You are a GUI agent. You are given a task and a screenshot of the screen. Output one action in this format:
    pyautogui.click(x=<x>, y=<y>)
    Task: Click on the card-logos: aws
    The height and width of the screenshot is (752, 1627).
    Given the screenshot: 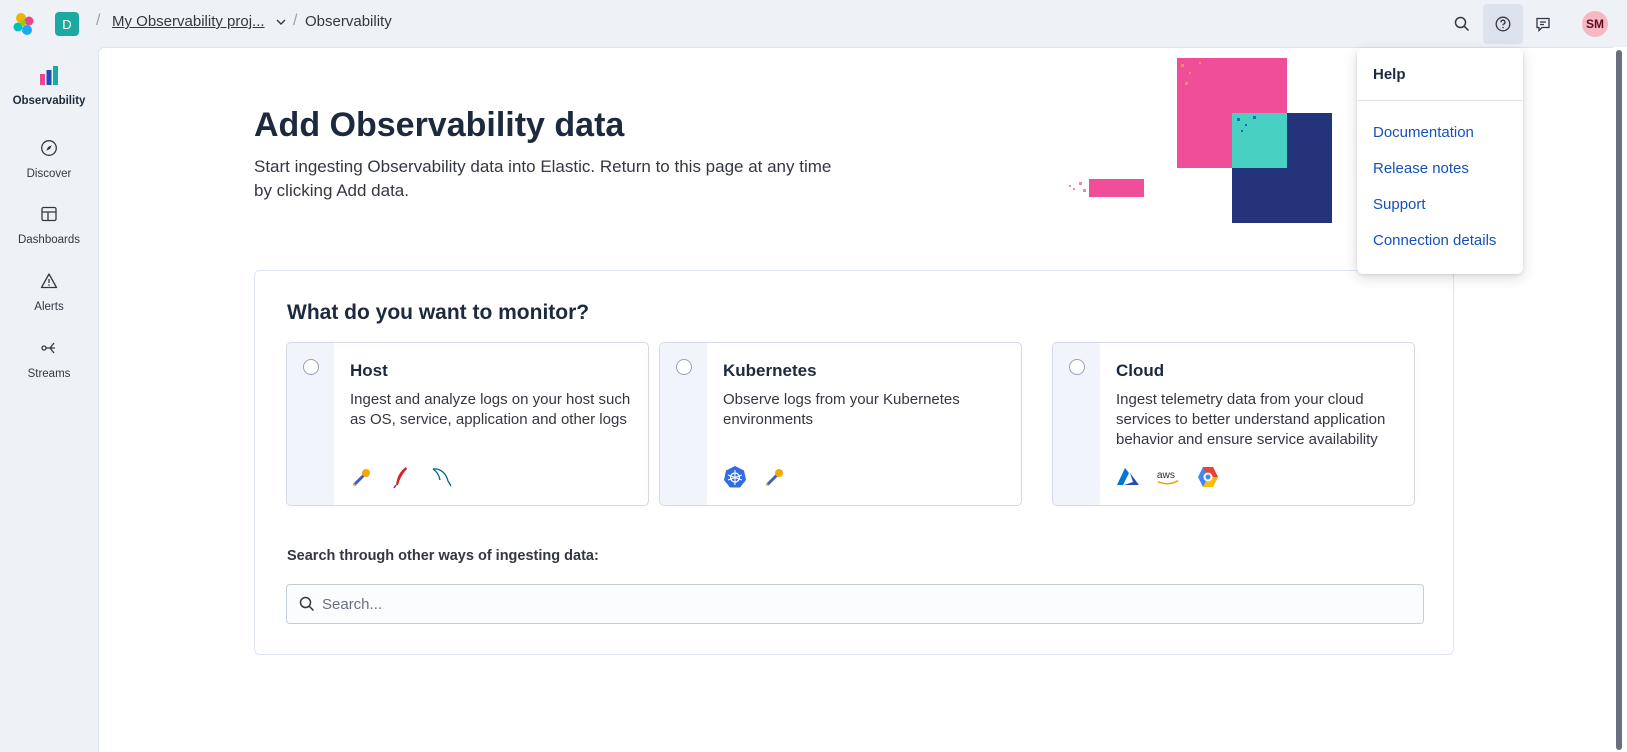 What is the action you would take?
    pyautogui.click(x=1168, y=477)
    